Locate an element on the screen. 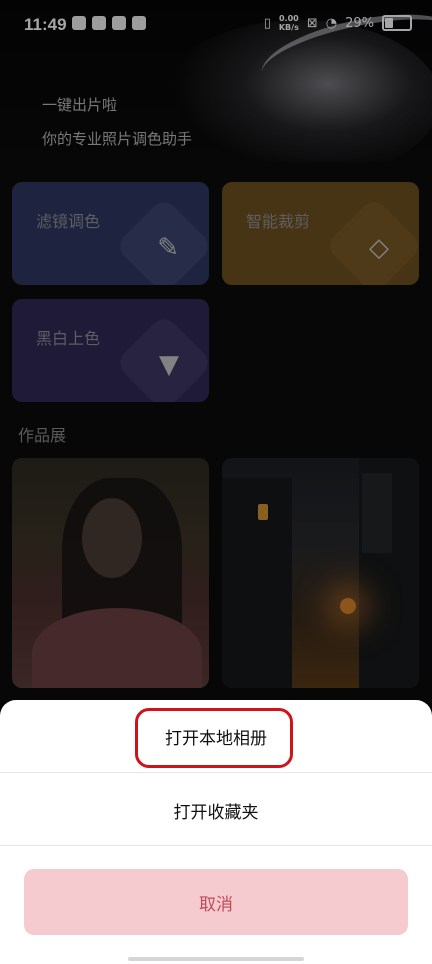  option-label: 打开收藏夹 is located at coordinates (216, 812).